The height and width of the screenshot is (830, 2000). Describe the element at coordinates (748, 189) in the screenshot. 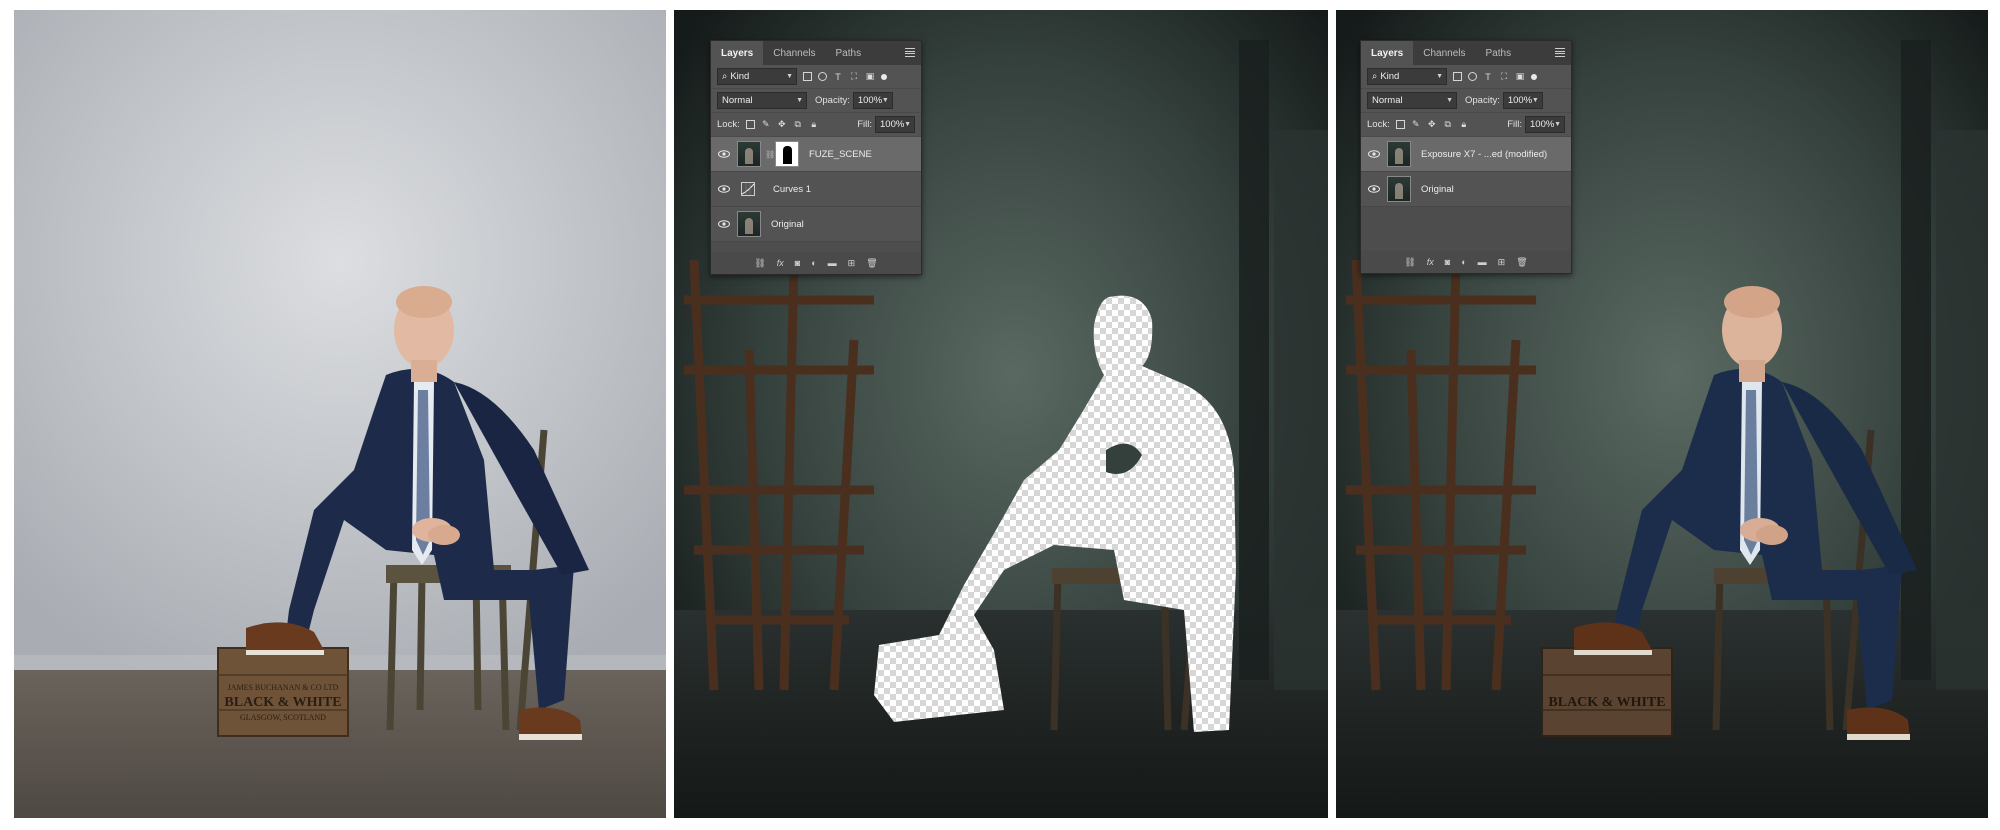

I see `curves-adjustment-icon` at that location.